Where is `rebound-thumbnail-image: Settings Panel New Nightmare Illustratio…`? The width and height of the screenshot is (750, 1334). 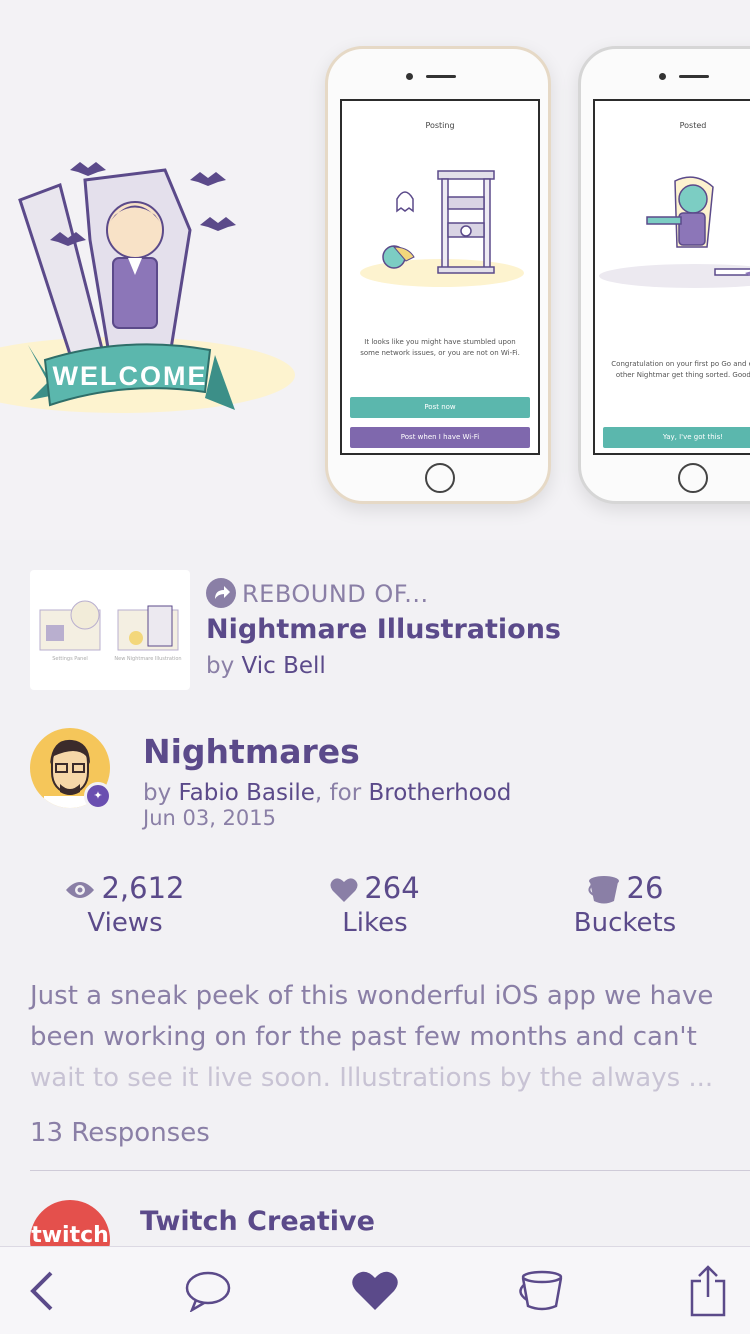
rebound-thumbnail-image: Settings Panel New Nightmare Illustratio… is located at coordinates (110, 631).